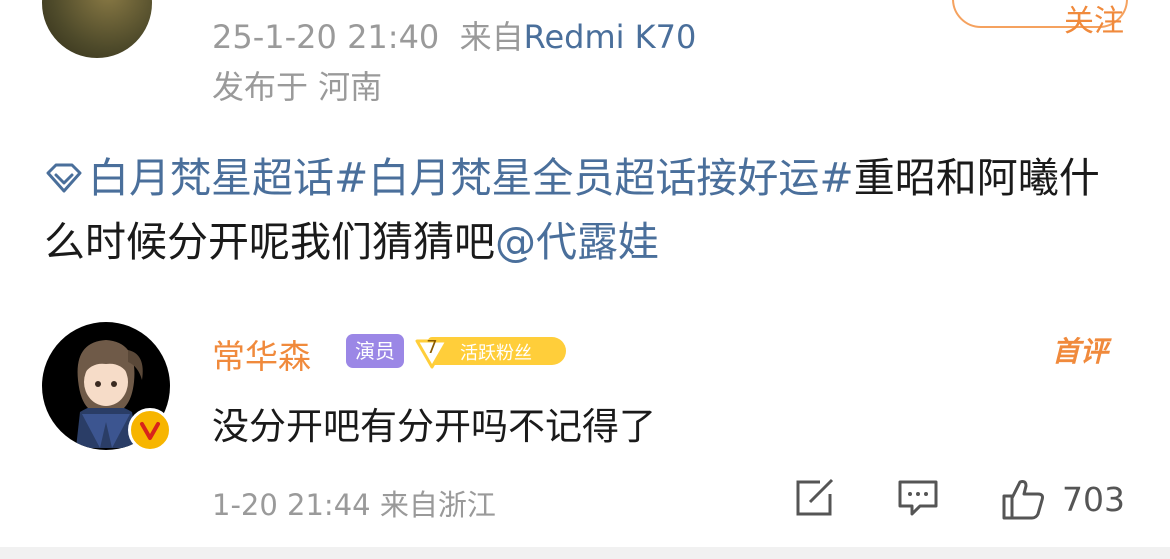 Image resolution: width=1170 pixels, height=559 pixels. What do you see at coordinates (432, 347) in the screenshot?
I see `fan-level: 7` at bounding box center [432, 347].